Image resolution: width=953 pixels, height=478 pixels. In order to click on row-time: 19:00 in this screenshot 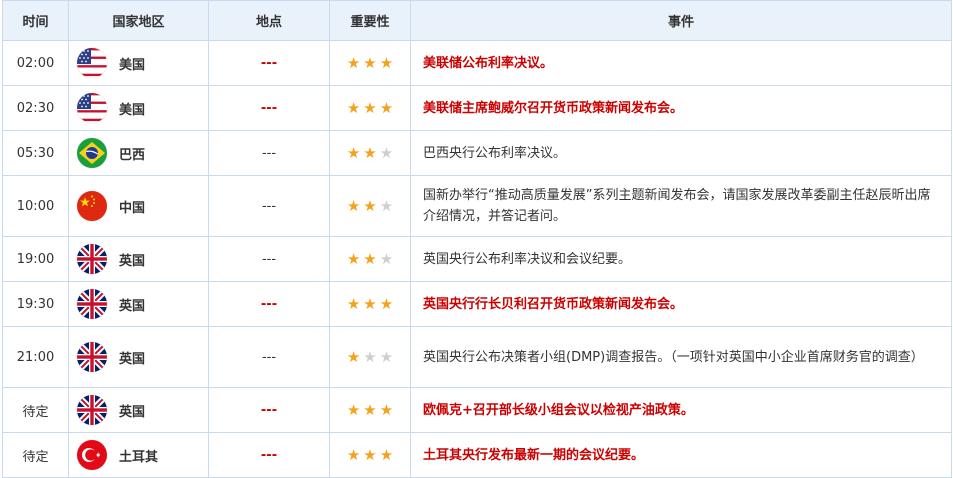, I will do `click(35, 259)`.